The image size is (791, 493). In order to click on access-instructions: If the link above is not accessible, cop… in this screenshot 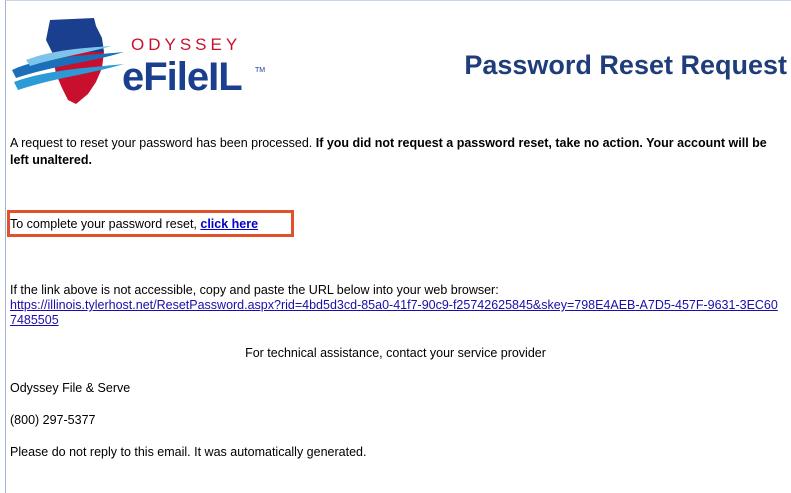, I will do `click(254, 290)`.